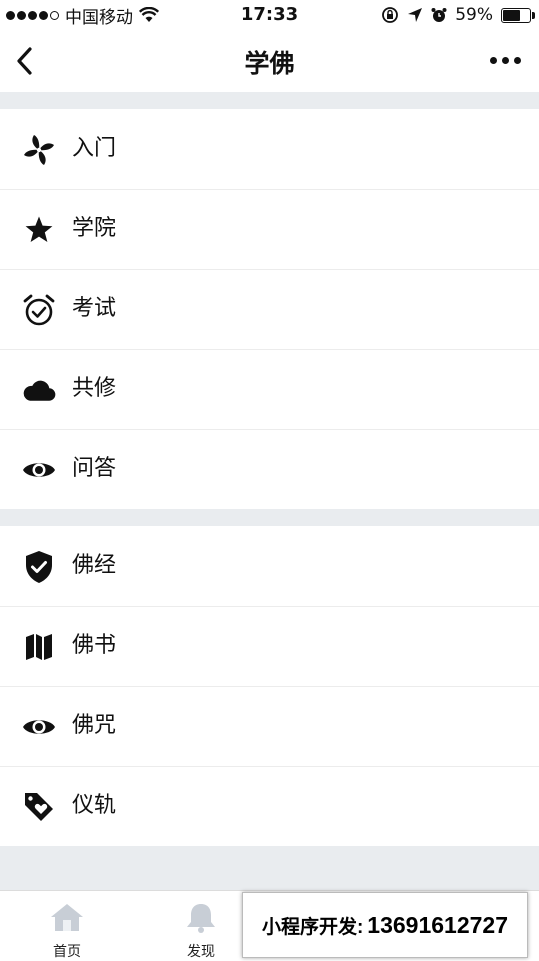 This screenshot has height=961, width=539. I want to click on menu-item-label: 入门, so click(94, 148).